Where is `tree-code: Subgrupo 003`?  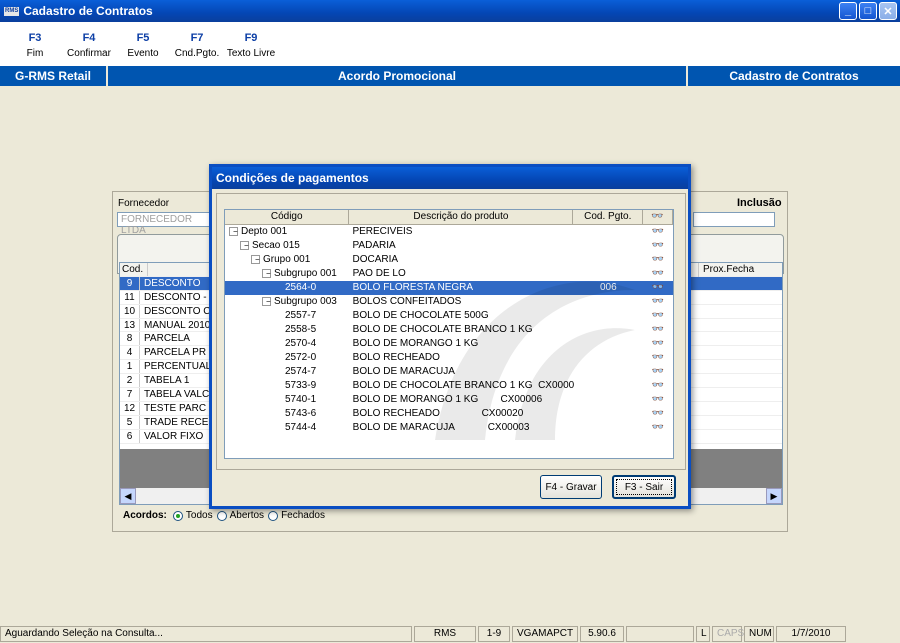
tree-code: Subgrupo 003 is located at coordinates (305, 301).